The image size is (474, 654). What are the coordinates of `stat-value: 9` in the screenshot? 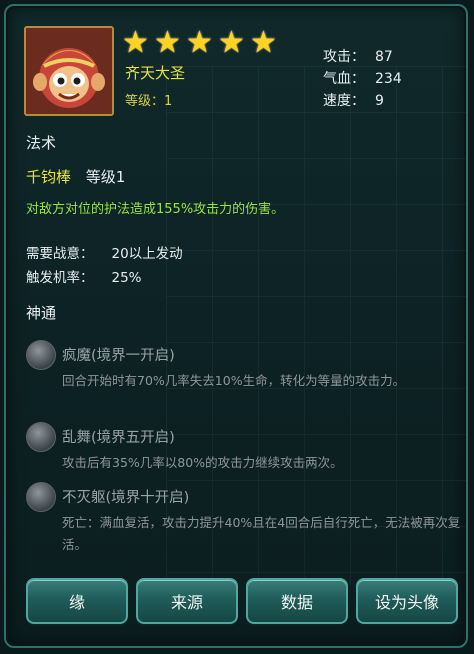 It's located at (379, 101).